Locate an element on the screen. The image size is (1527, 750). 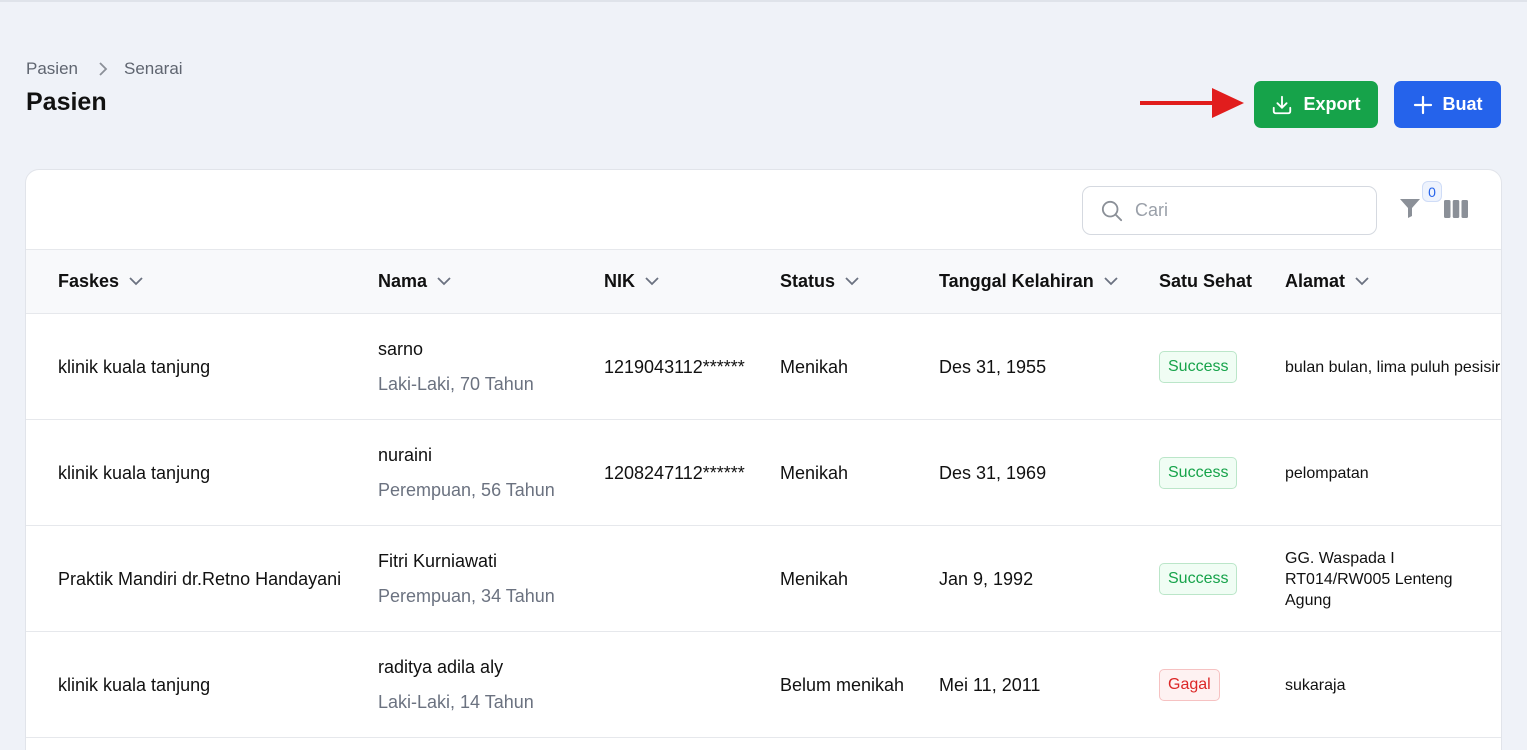
column-header-alamat: Alamat is located at coordinates (1327, 281).